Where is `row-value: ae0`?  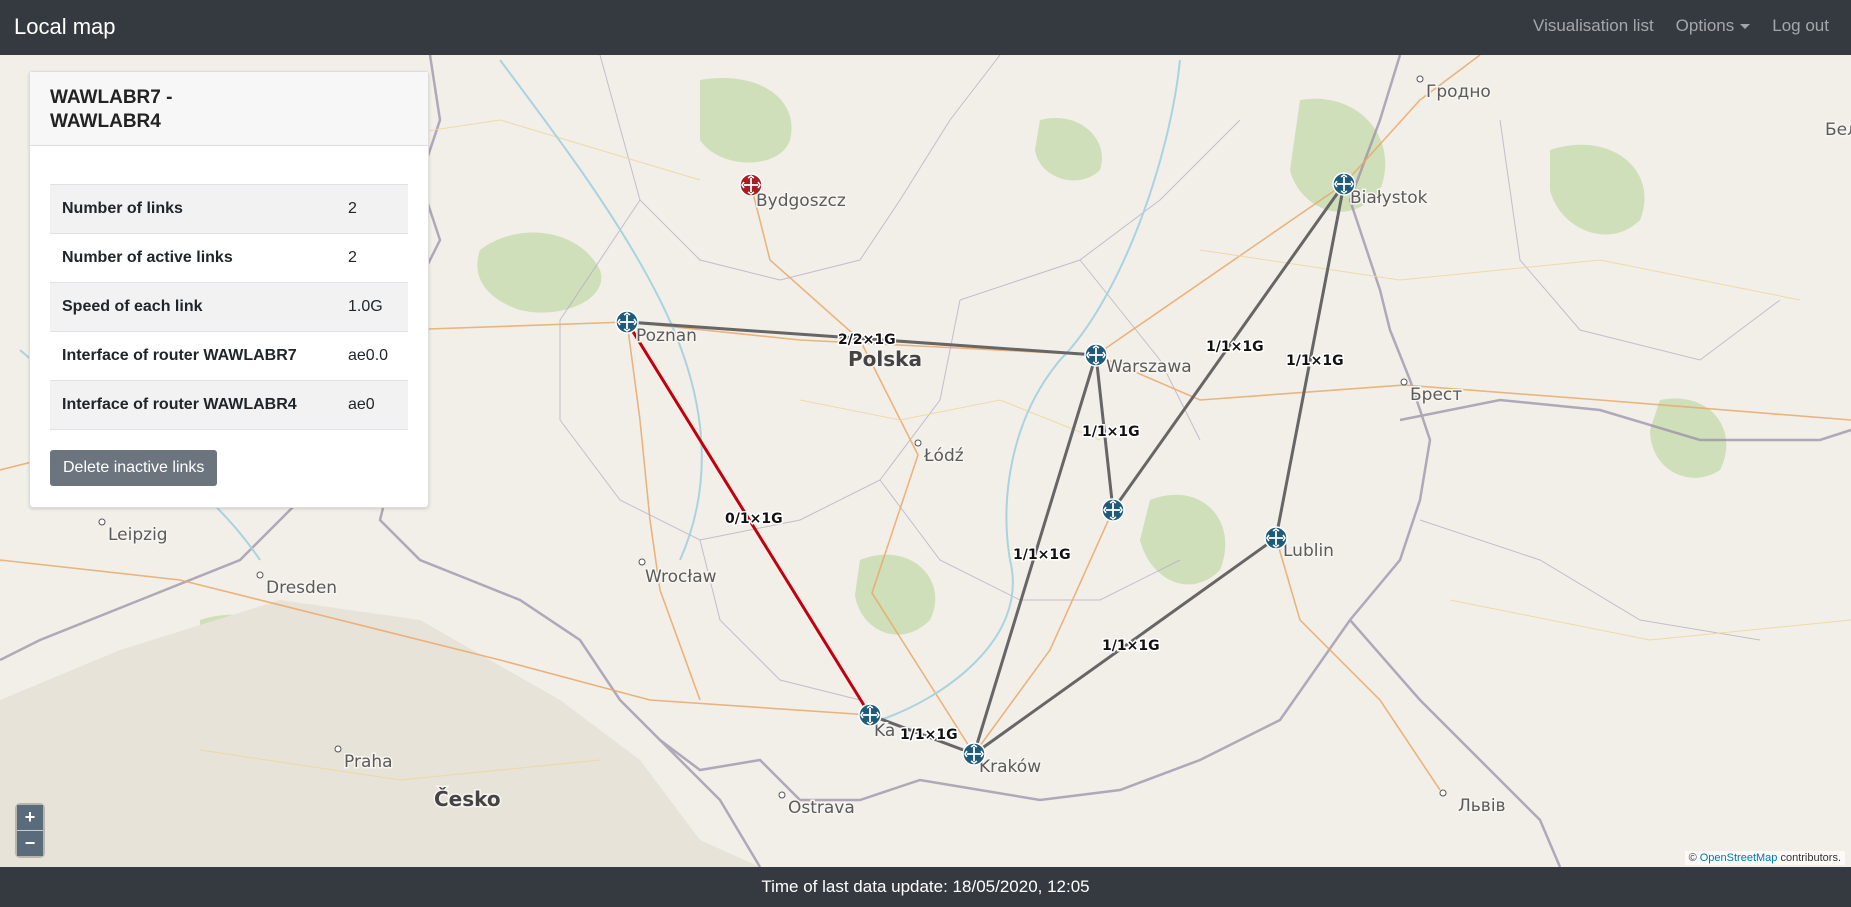
row-value: ae0 is located at coordinates (361, 404).